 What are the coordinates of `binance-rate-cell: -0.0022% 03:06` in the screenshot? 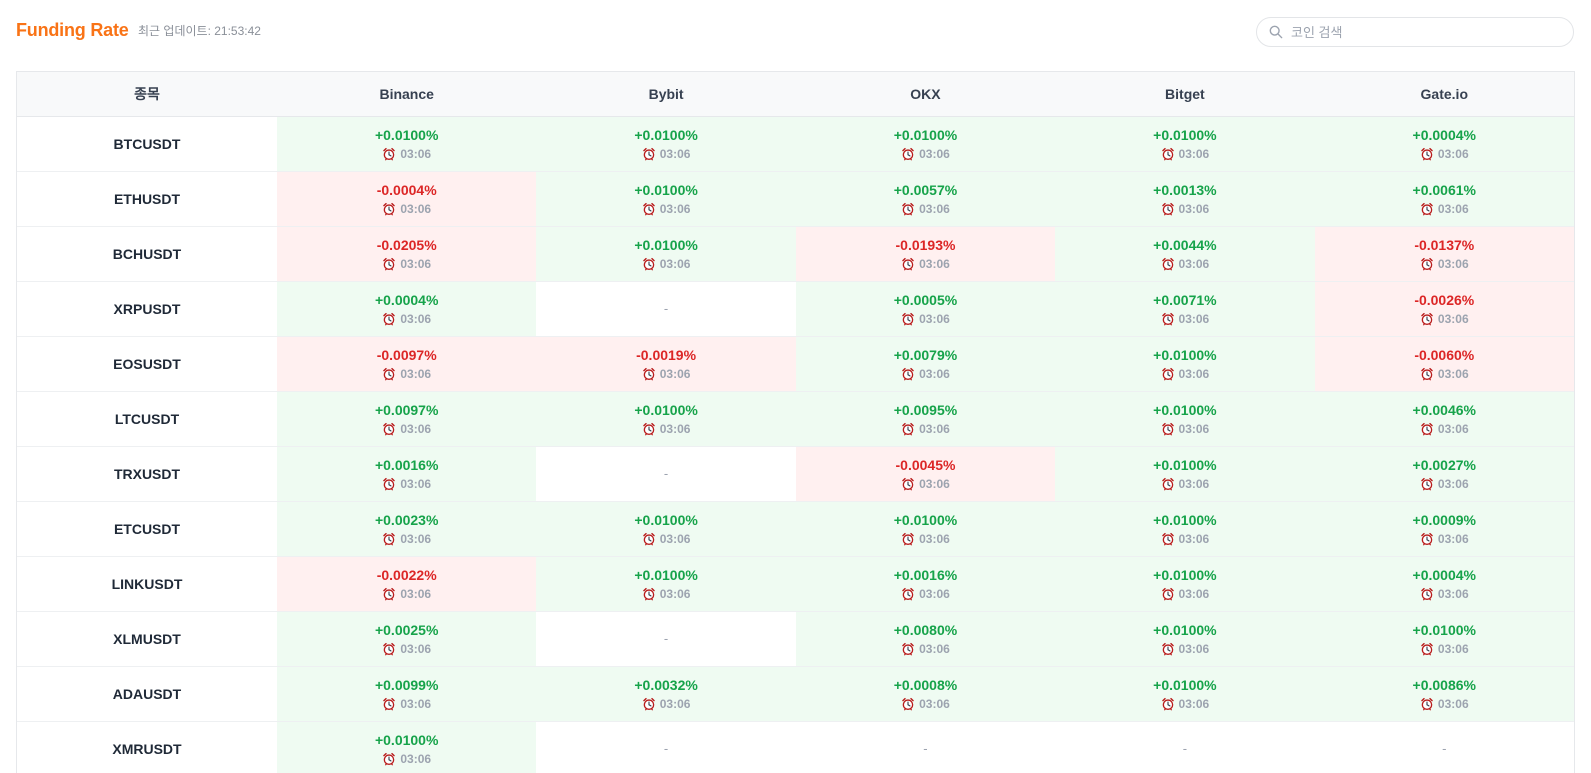 It's located at (407, 584).